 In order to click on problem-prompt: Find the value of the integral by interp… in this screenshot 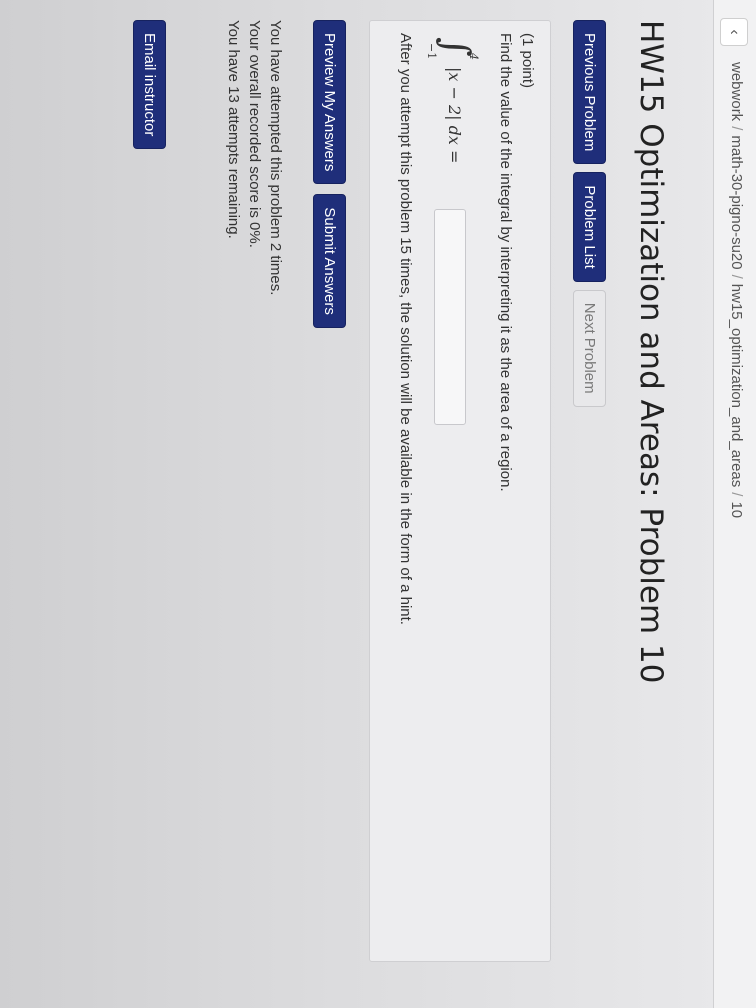, I will do `click(505, 262)`.